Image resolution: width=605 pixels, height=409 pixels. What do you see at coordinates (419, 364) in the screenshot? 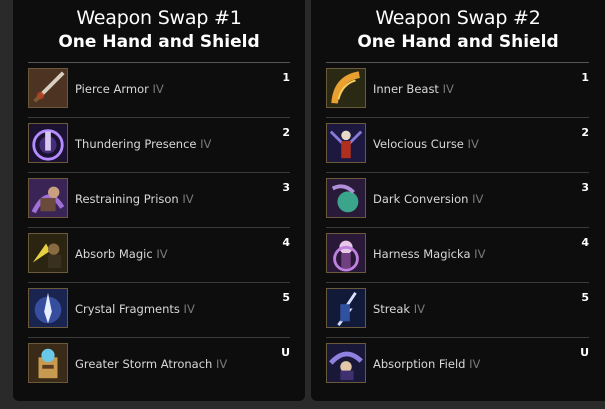
I see `skill-name: Absorption Field` at bounding box center [419, 364].